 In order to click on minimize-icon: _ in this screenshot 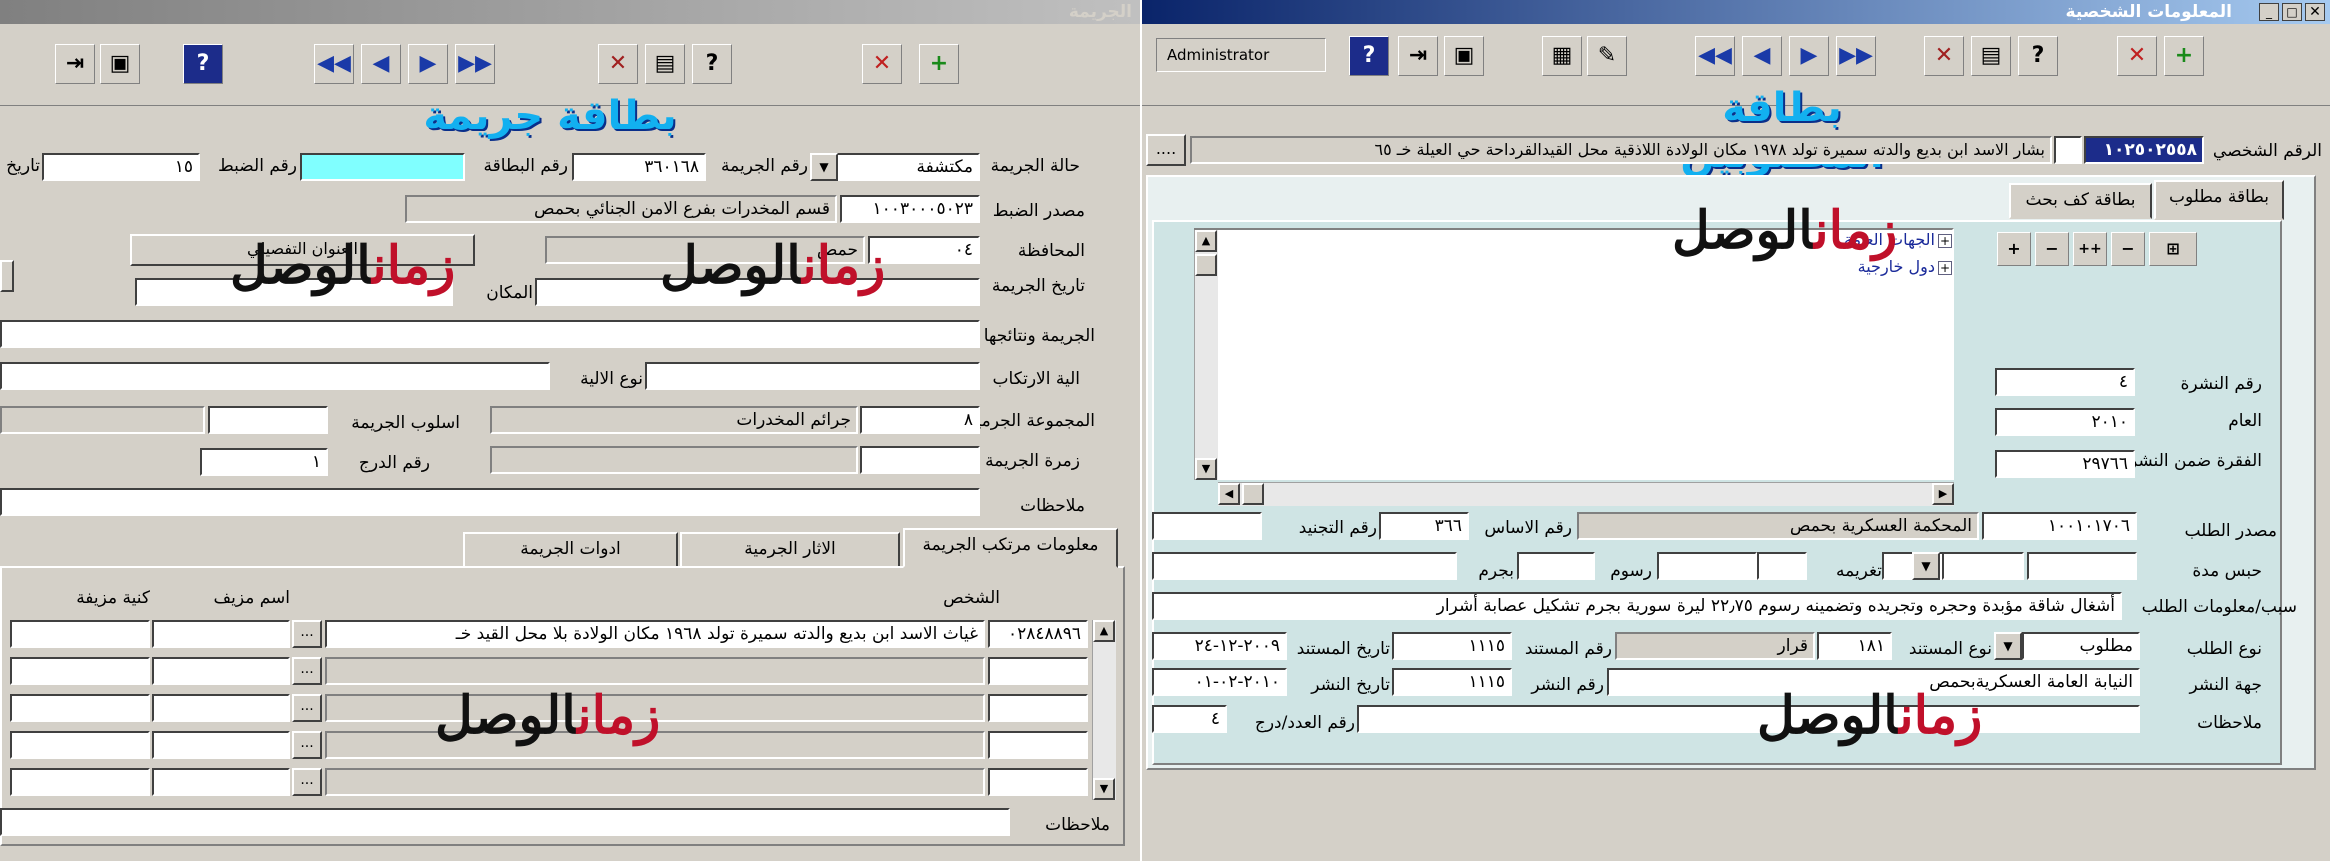, I will do `click(2269, 12)`.